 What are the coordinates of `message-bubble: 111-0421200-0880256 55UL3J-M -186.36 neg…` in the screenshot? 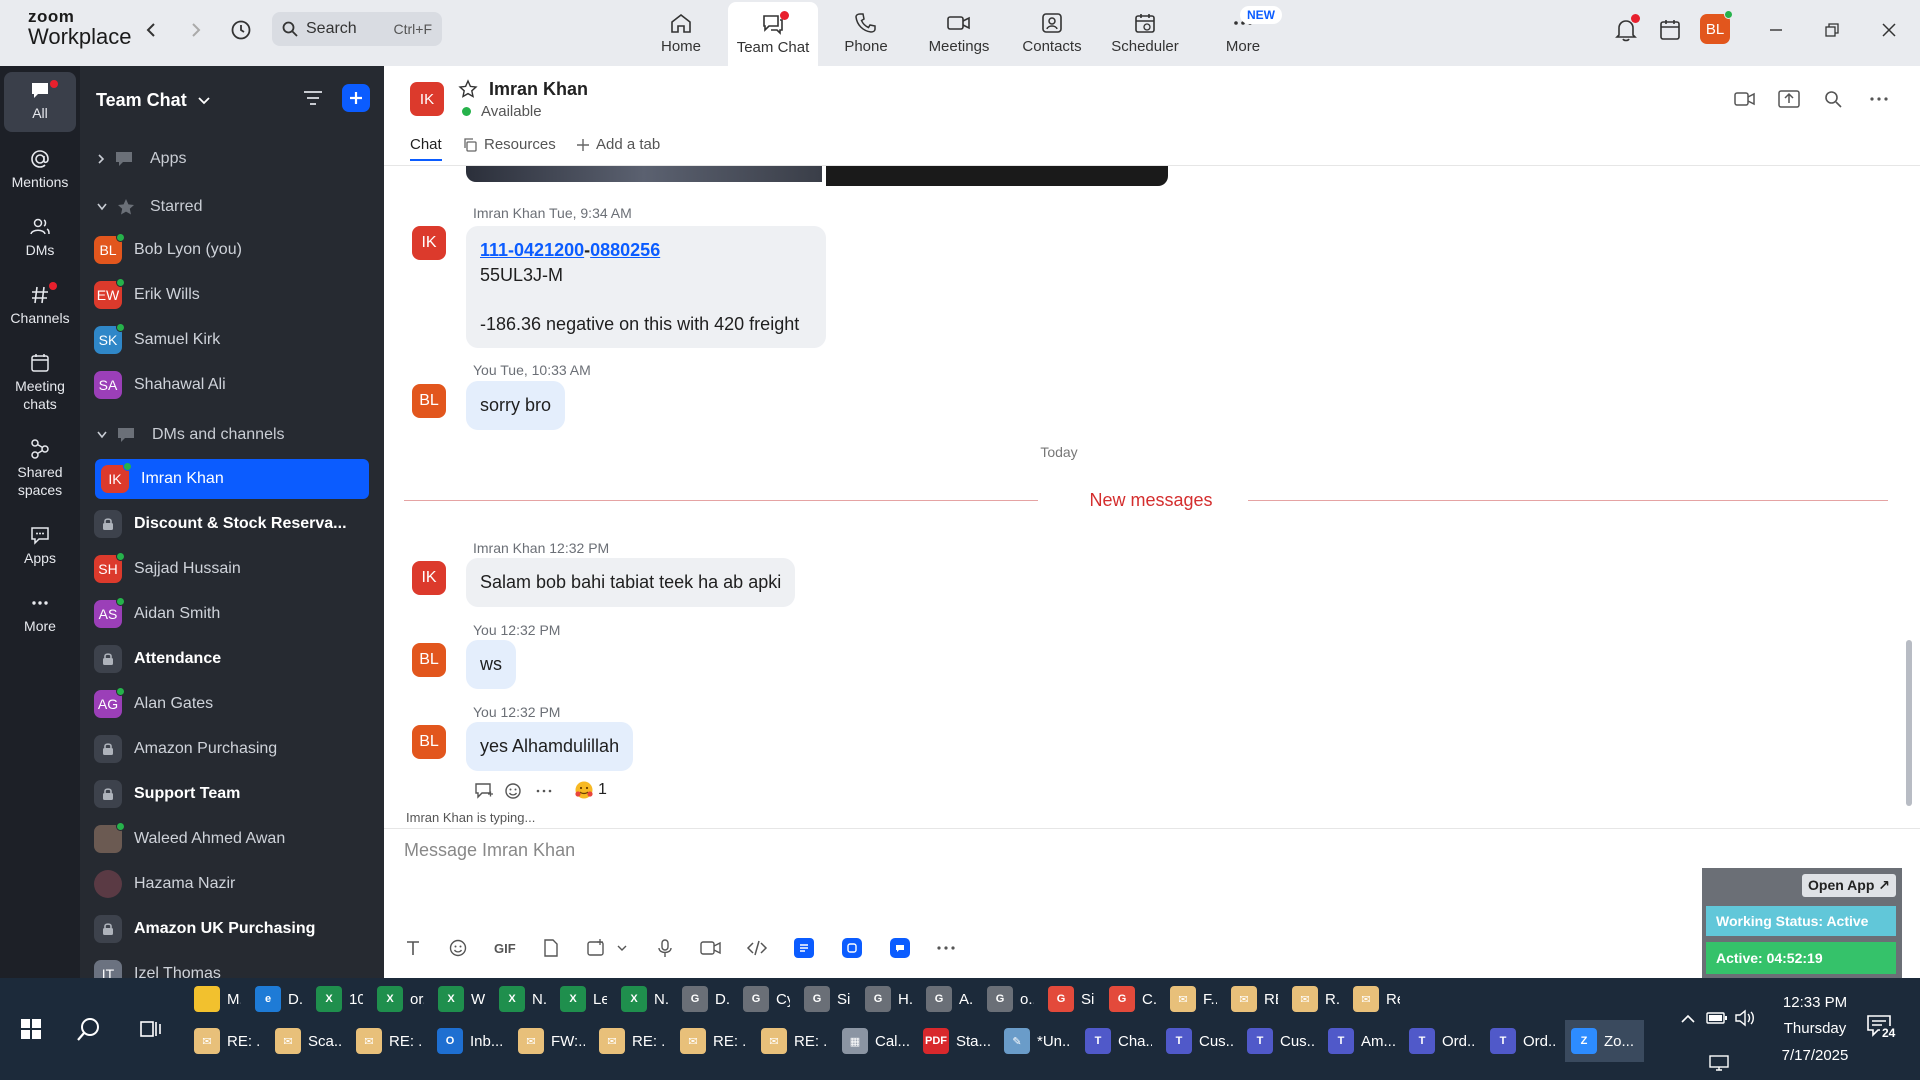 It's located at (646, 287).